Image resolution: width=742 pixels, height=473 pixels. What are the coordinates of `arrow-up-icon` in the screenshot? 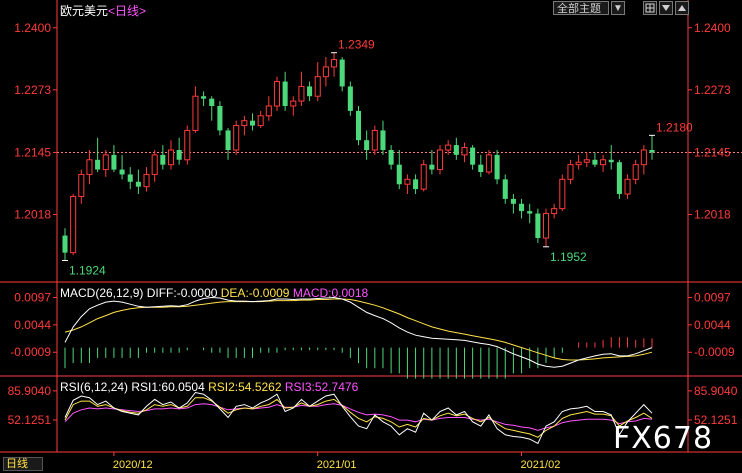 It's located at (682, 8).